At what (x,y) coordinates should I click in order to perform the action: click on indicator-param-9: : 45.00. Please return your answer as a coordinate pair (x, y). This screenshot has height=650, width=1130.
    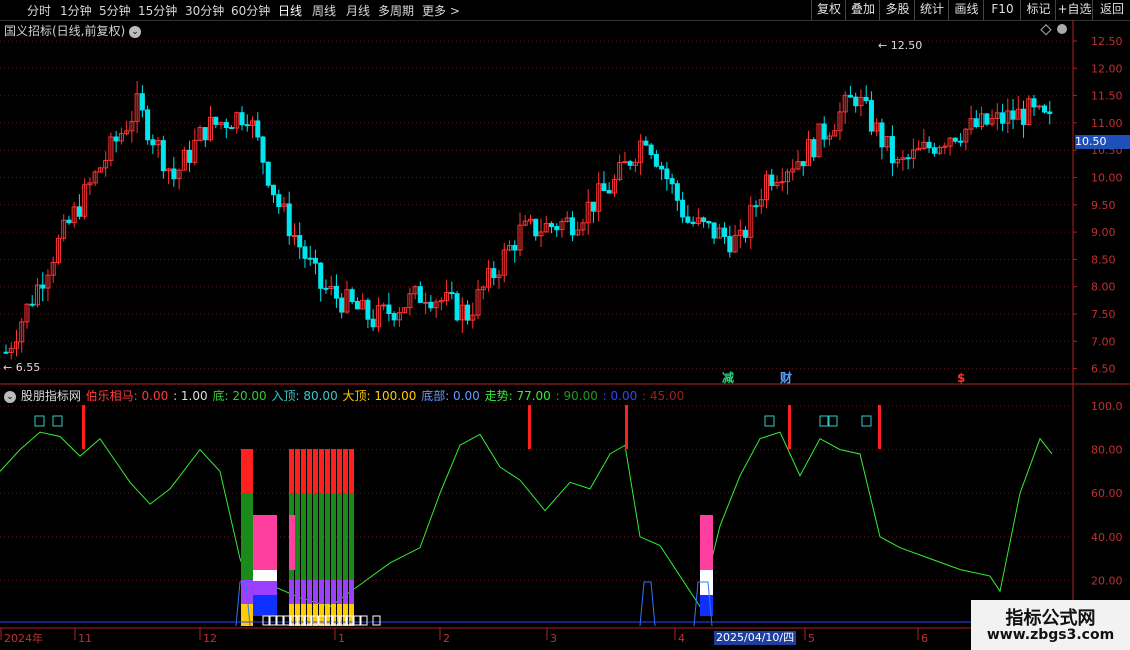
    Looking at the image, I should click on (661, 396).